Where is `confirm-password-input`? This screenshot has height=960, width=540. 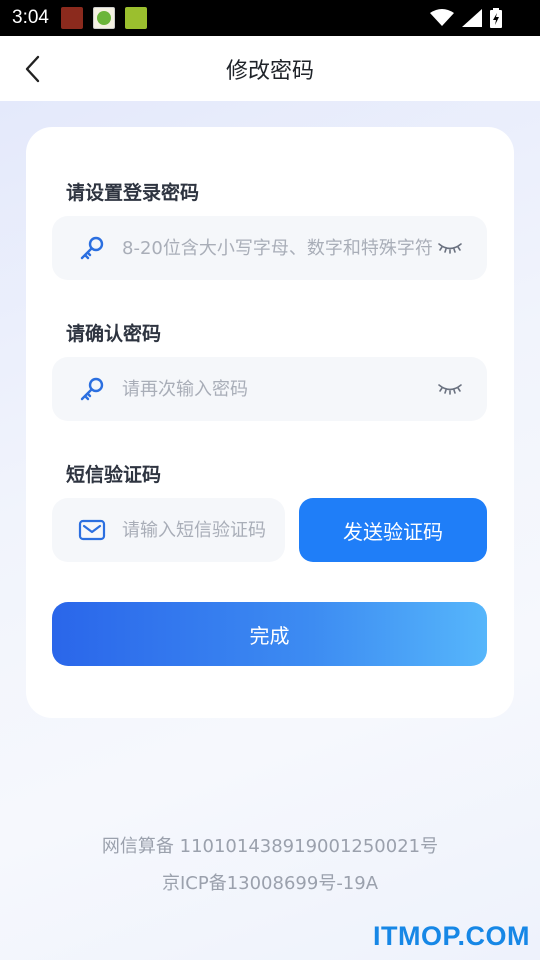
confirm-password-input is located at coordinates (278, 389).